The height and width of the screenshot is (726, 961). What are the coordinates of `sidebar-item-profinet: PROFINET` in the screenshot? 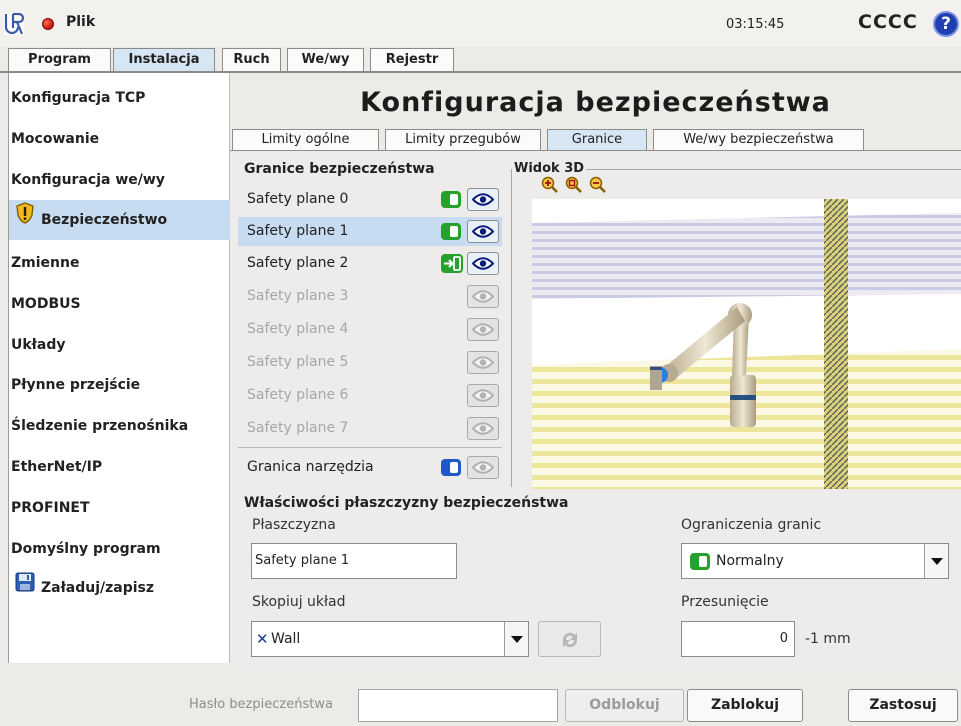 It's located at (119, 508).